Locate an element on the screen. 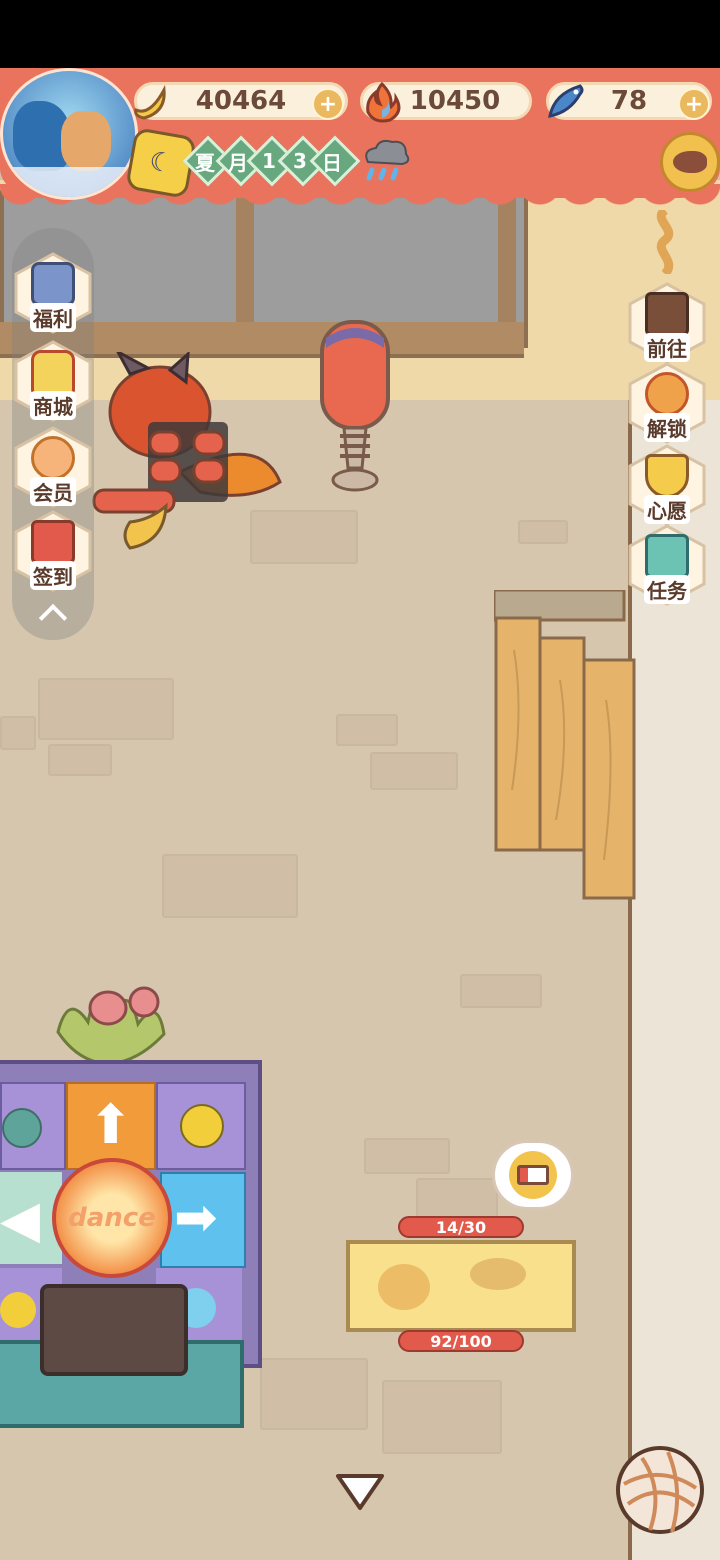 This screenshot has width=720, height=1560. dance-pad-right: ➡ is located at coordinates (203, 1220).